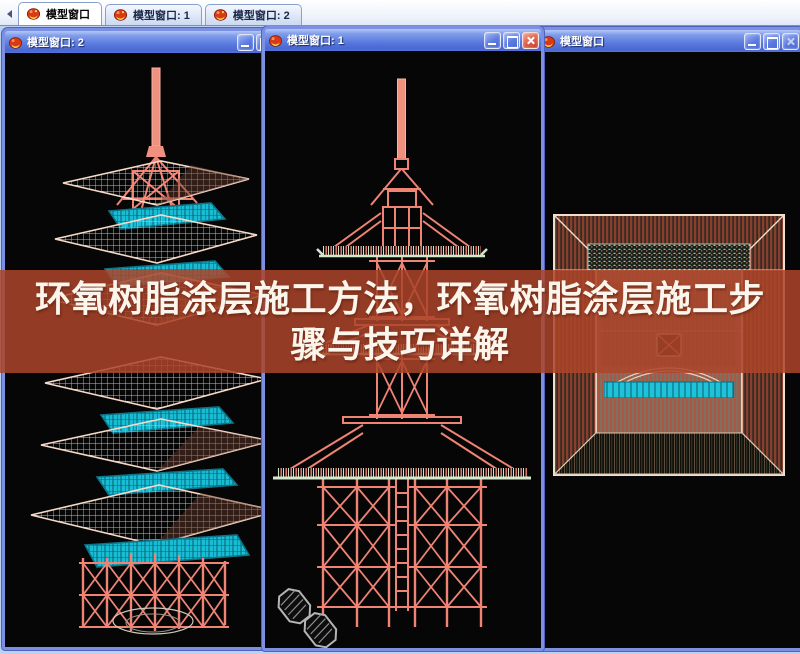 This screenshot has height=654, width=800. Describe the element at coordinates (161, 15) in the screenshot. I see `tab-label: 模型窗口: 1` at that location.